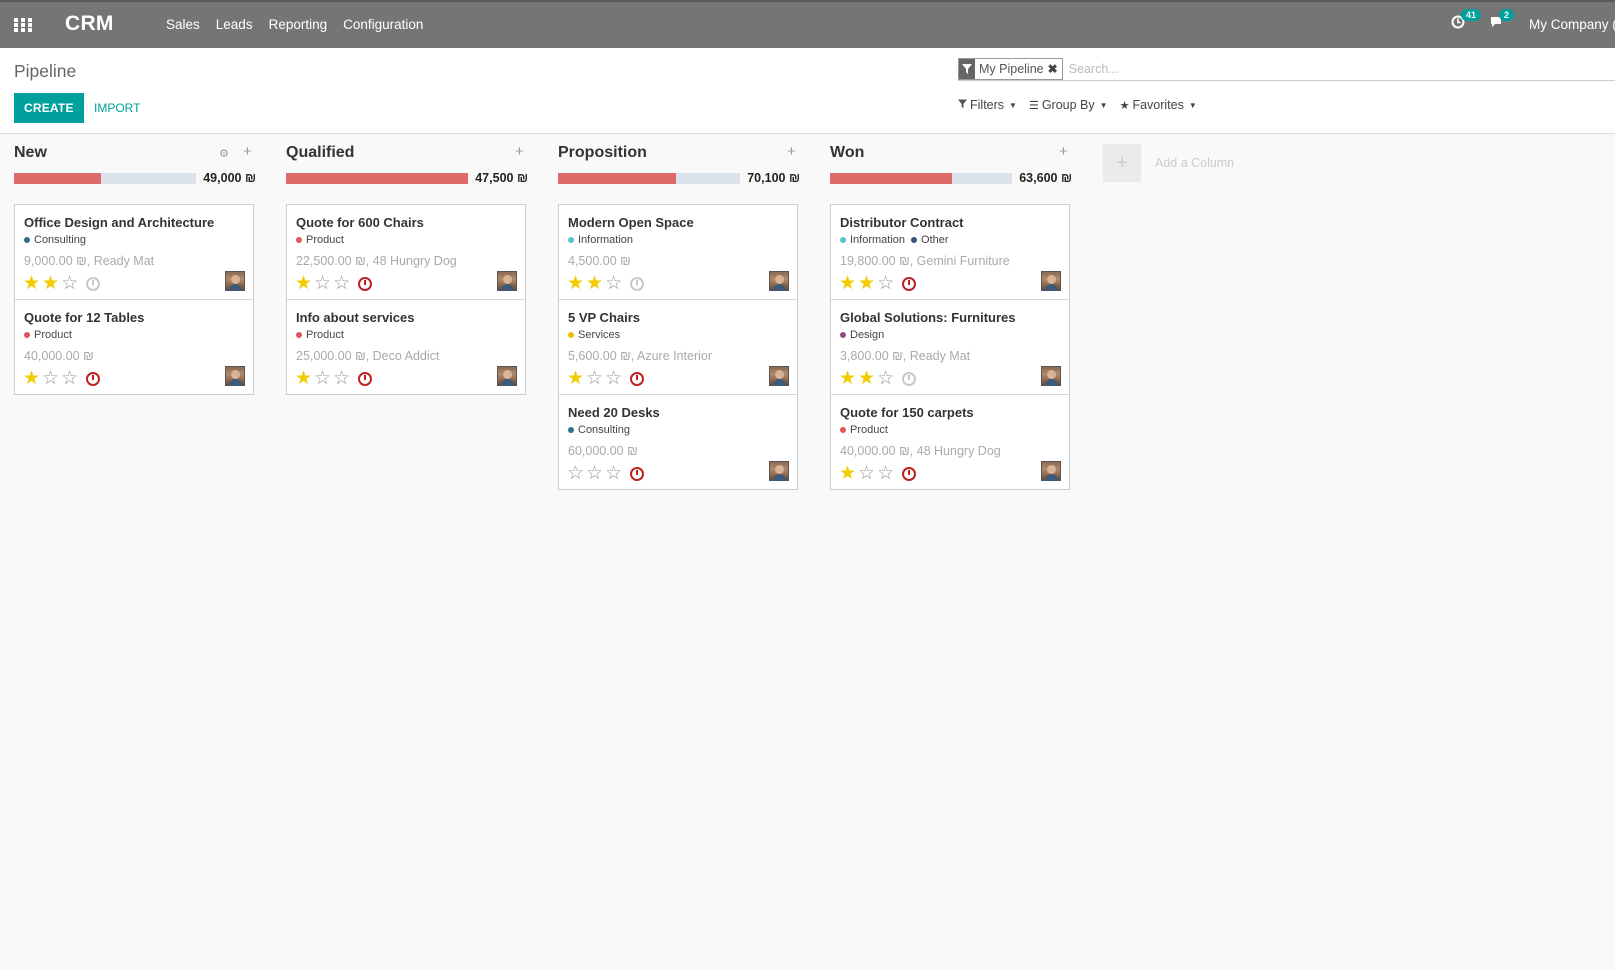  I want to click on search-bar: My Pipeline ✖, so click(1286, 69).